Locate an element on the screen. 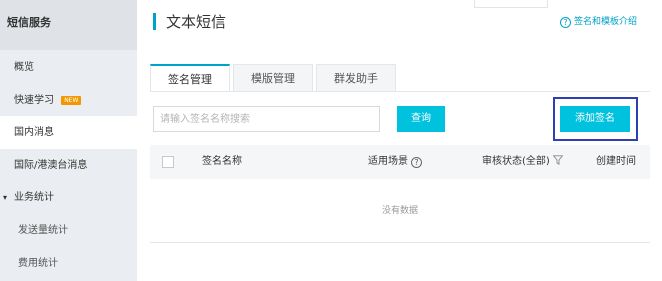 The image size is (662, 281). column-header-label: 审核状态(全部) is located at coordinates (516, 161).